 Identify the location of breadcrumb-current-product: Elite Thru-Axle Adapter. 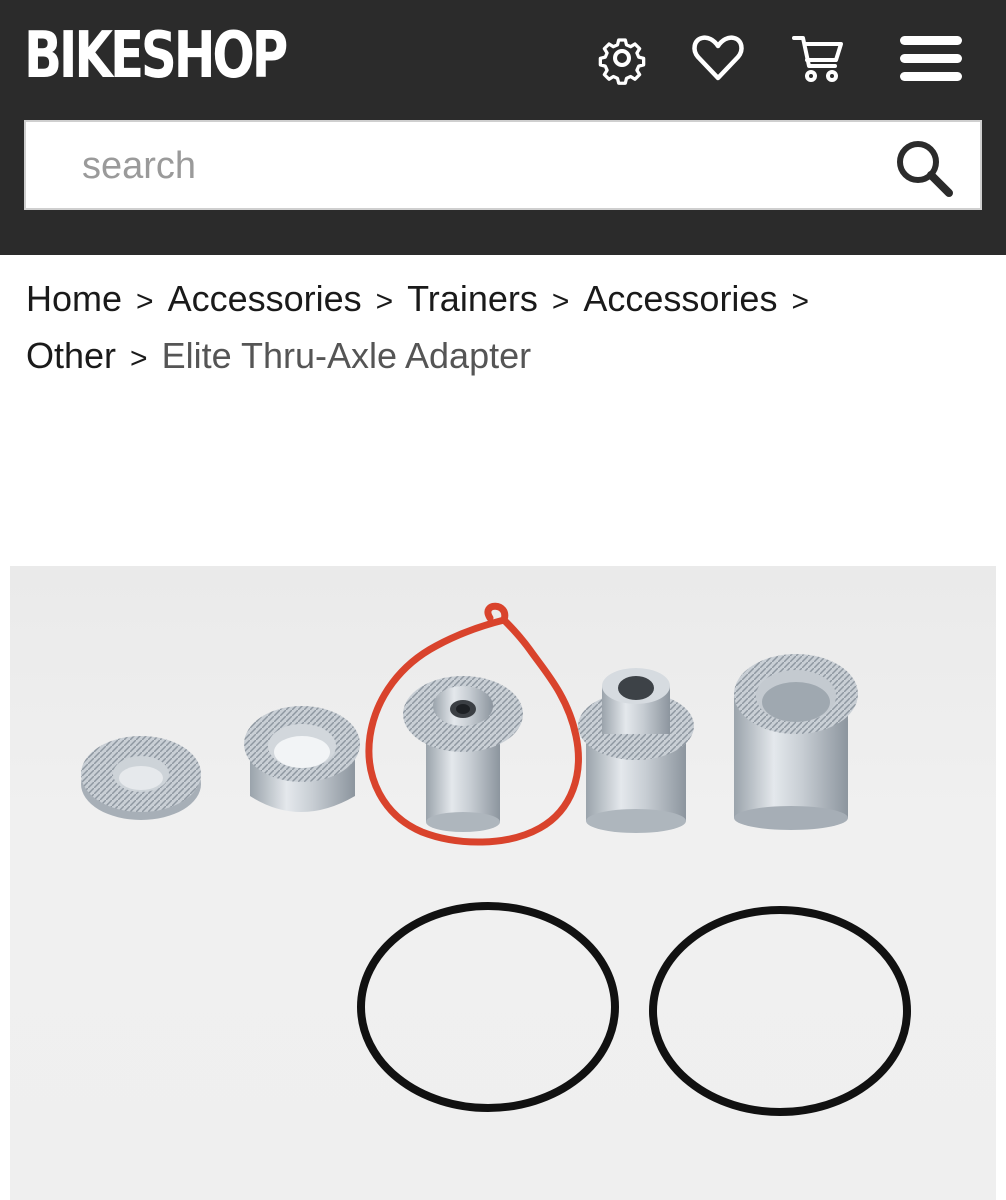
(346, 355).